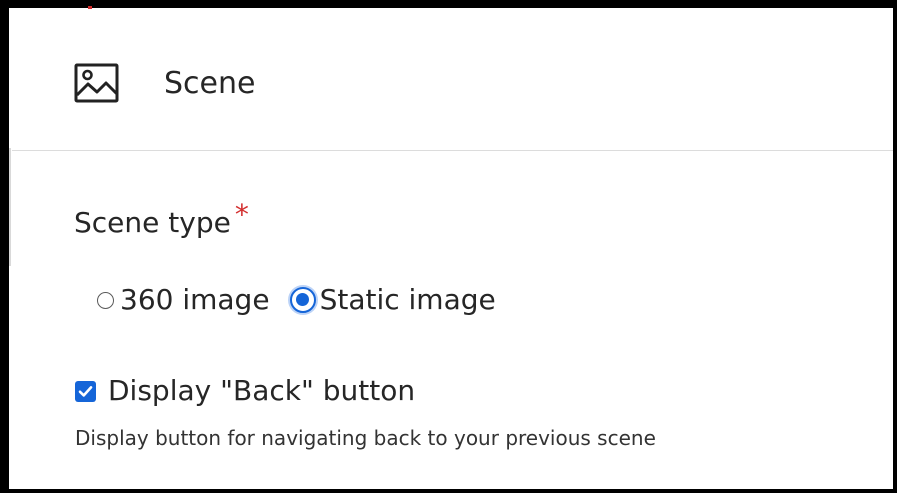 Image resolution: width=897 pixels, height=493 pixels. I want to click on frame-right-border, so click(895, 246).